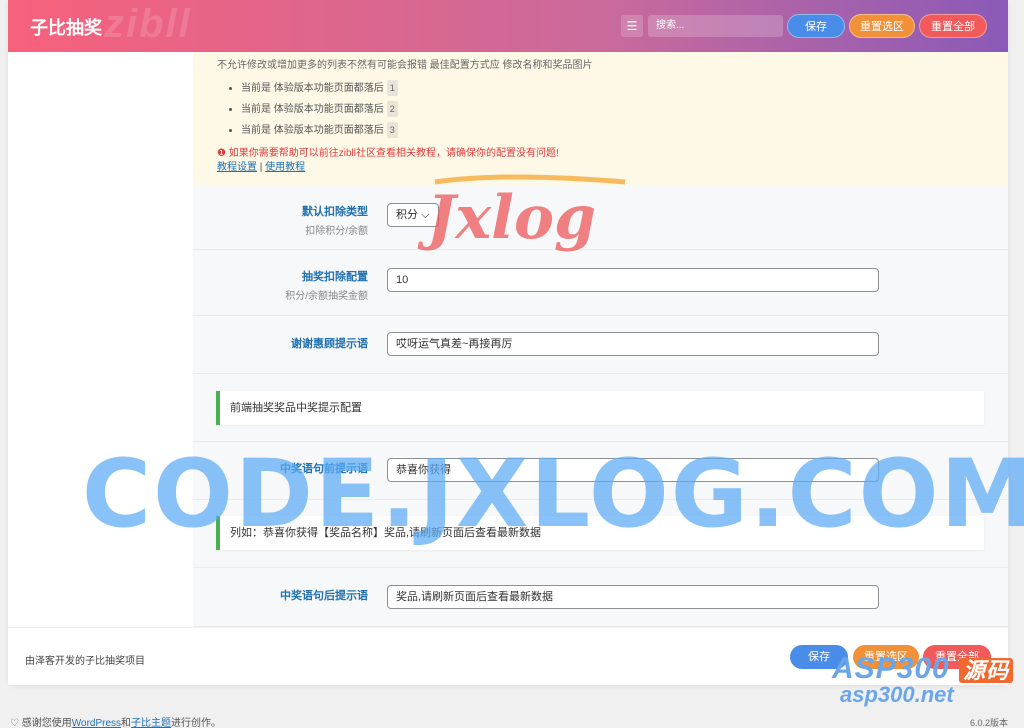 This screenshot has height=728, width=1024. What do you see at coordinates (237, 167) in the screenshot?
I see `tutorial-settings-link: 教程设置` at bounding box center [237, 167].